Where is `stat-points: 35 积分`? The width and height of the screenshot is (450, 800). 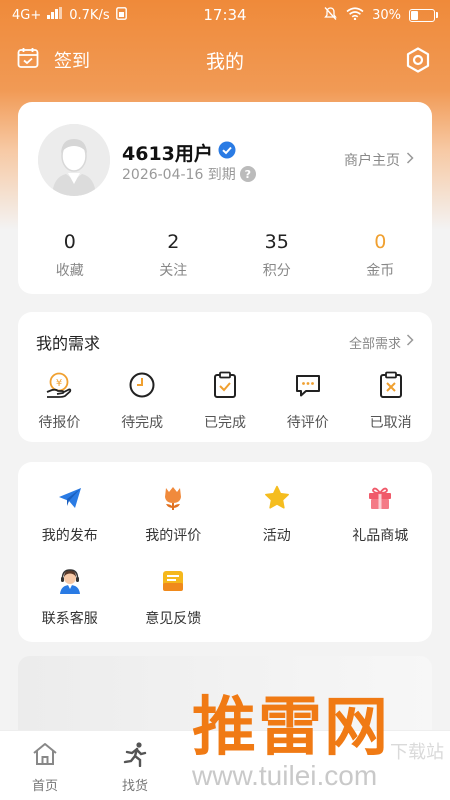
stat-points: 35 积分 is located at coordinates (277, 255).